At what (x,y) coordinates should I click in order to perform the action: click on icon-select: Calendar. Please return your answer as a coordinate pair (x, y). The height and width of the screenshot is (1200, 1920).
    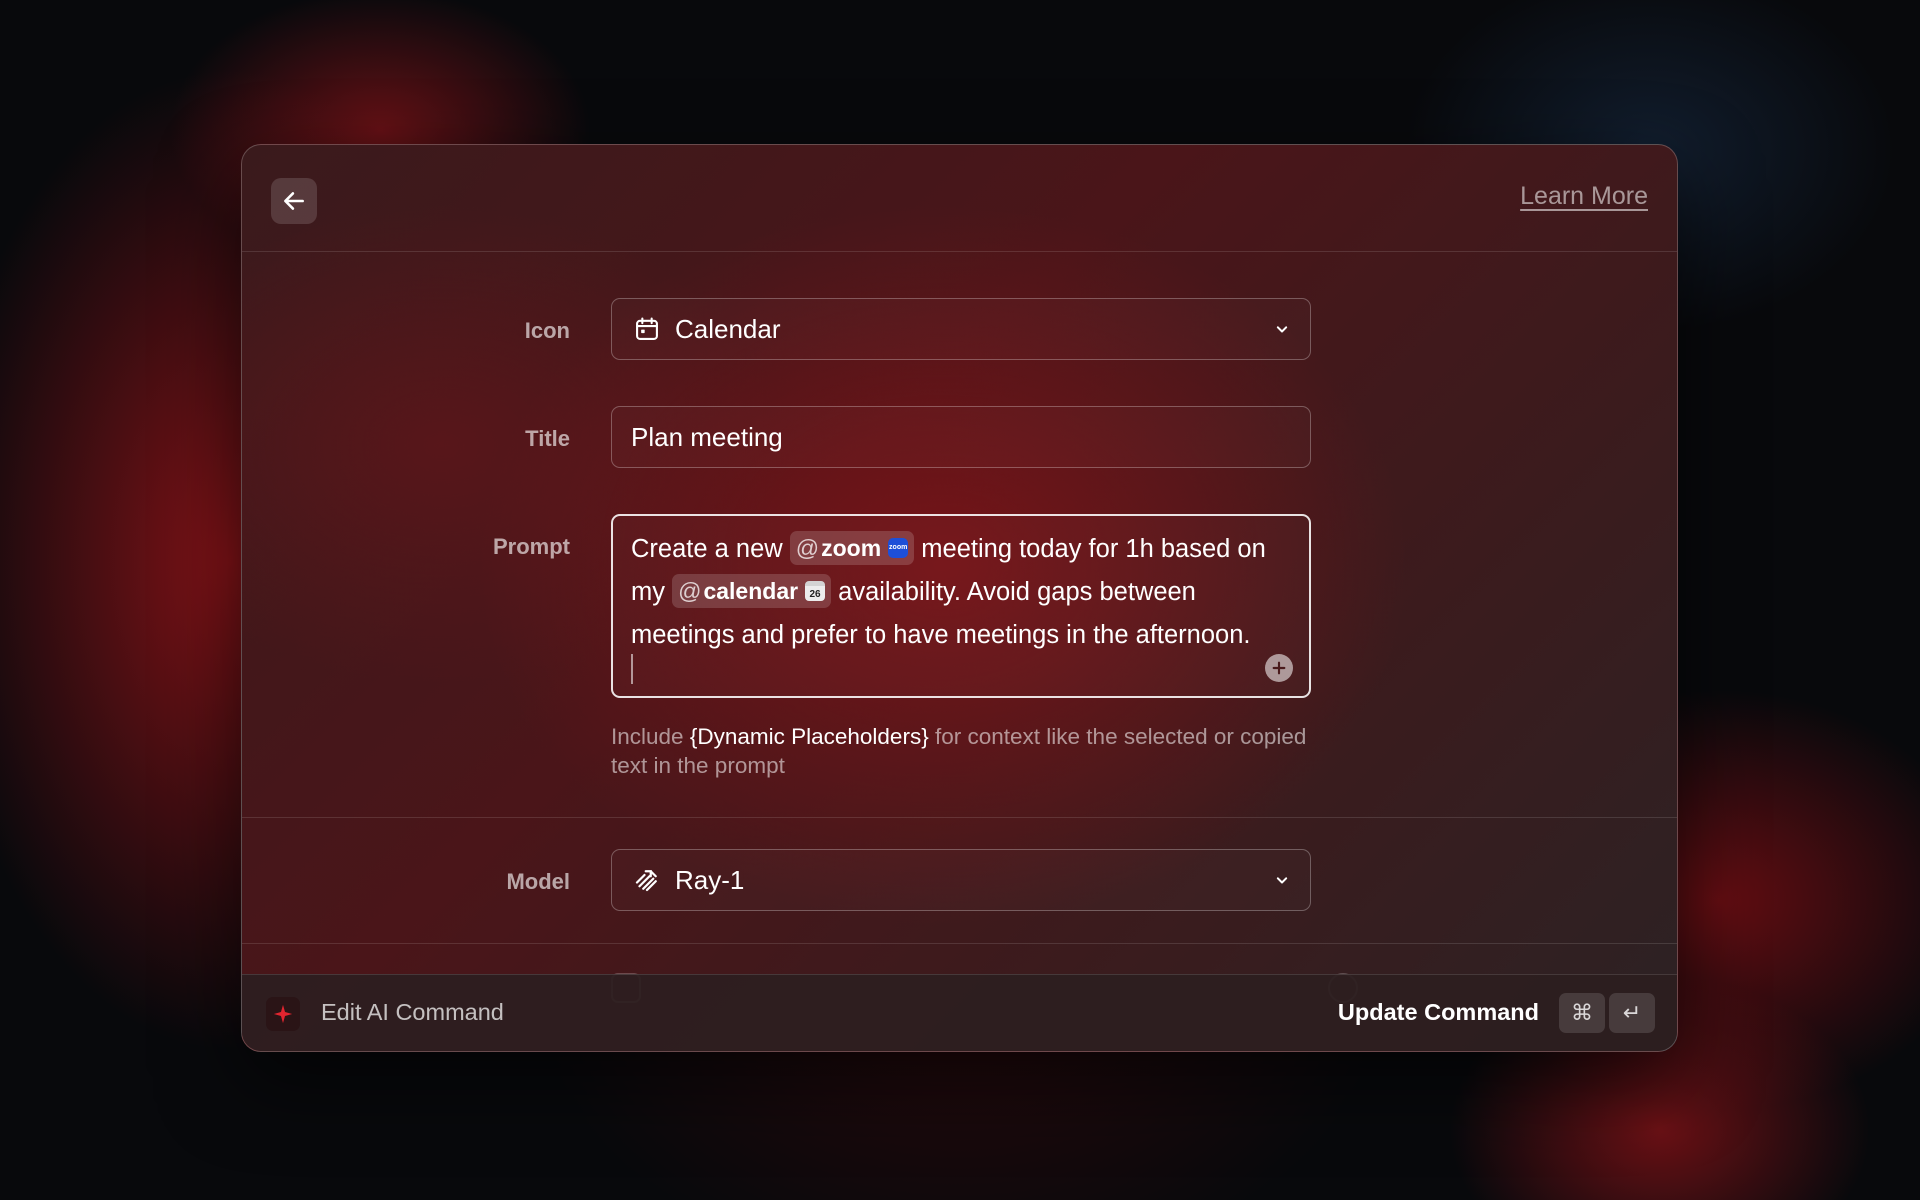
    Looking at the image, I should click on (961, 329).